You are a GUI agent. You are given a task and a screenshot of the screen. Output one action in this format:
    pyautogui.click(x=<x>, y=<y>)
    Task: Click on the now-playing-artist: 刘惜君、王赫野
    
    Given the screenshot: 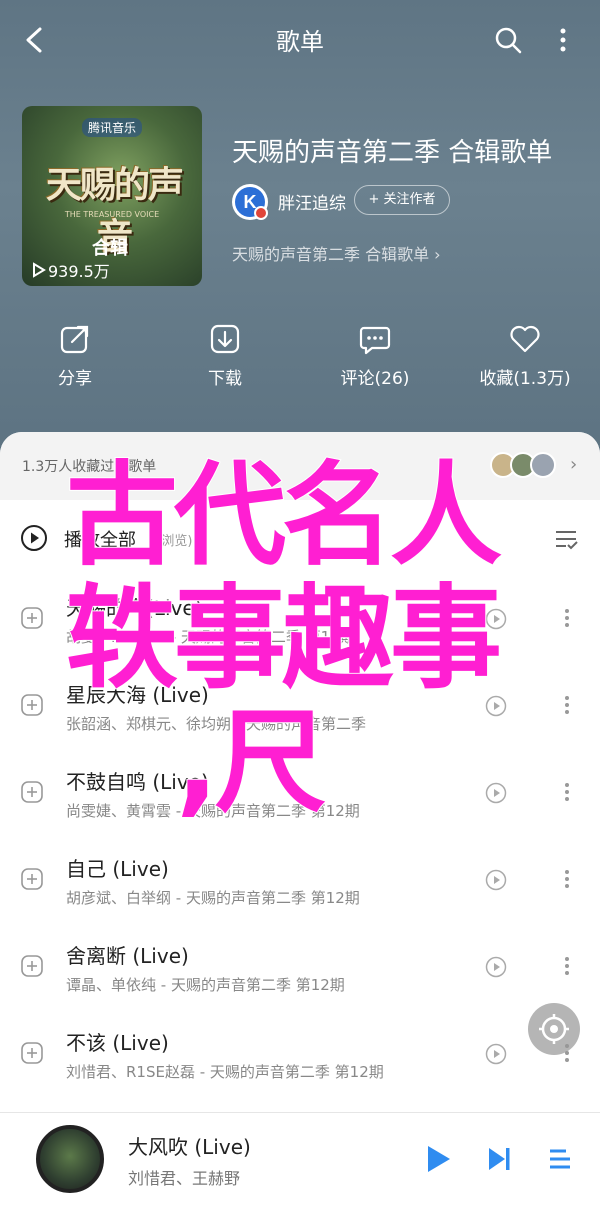 What is the action you would take?
    pyautogui.click(x=184, y=1178)
    